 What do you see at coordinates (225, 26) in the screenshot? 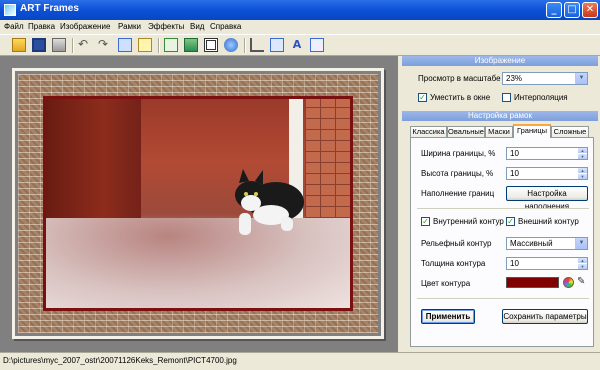
I see `menu-help: Справка` at bounding box center [225, 26].